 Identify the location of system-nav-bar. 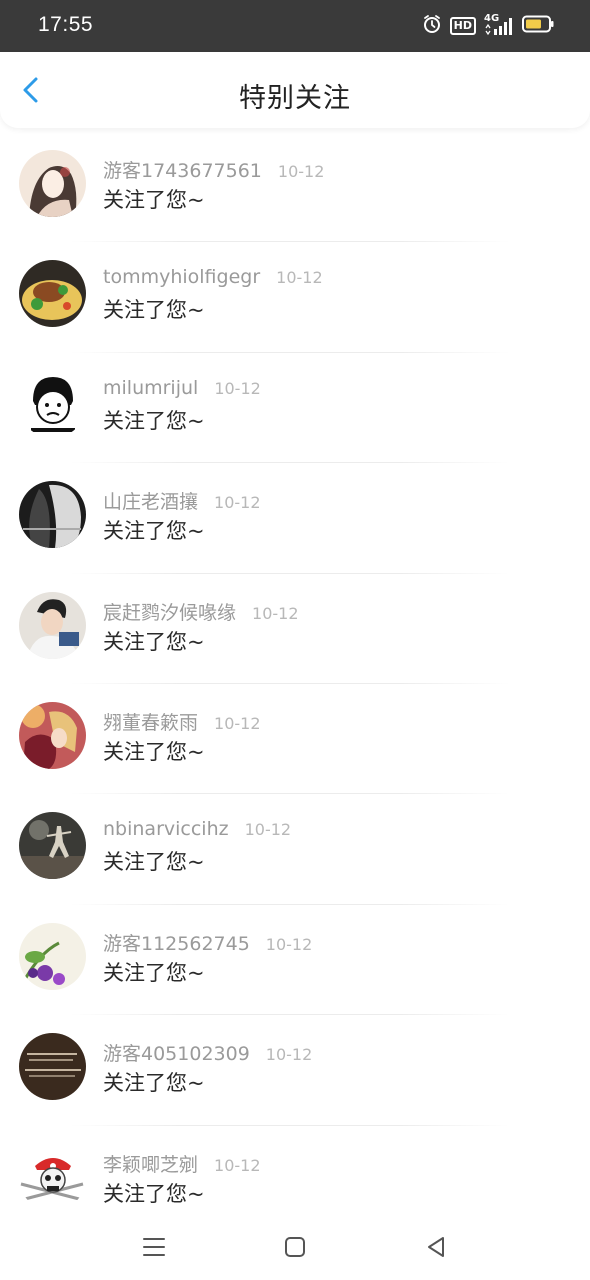
(295, 1248).